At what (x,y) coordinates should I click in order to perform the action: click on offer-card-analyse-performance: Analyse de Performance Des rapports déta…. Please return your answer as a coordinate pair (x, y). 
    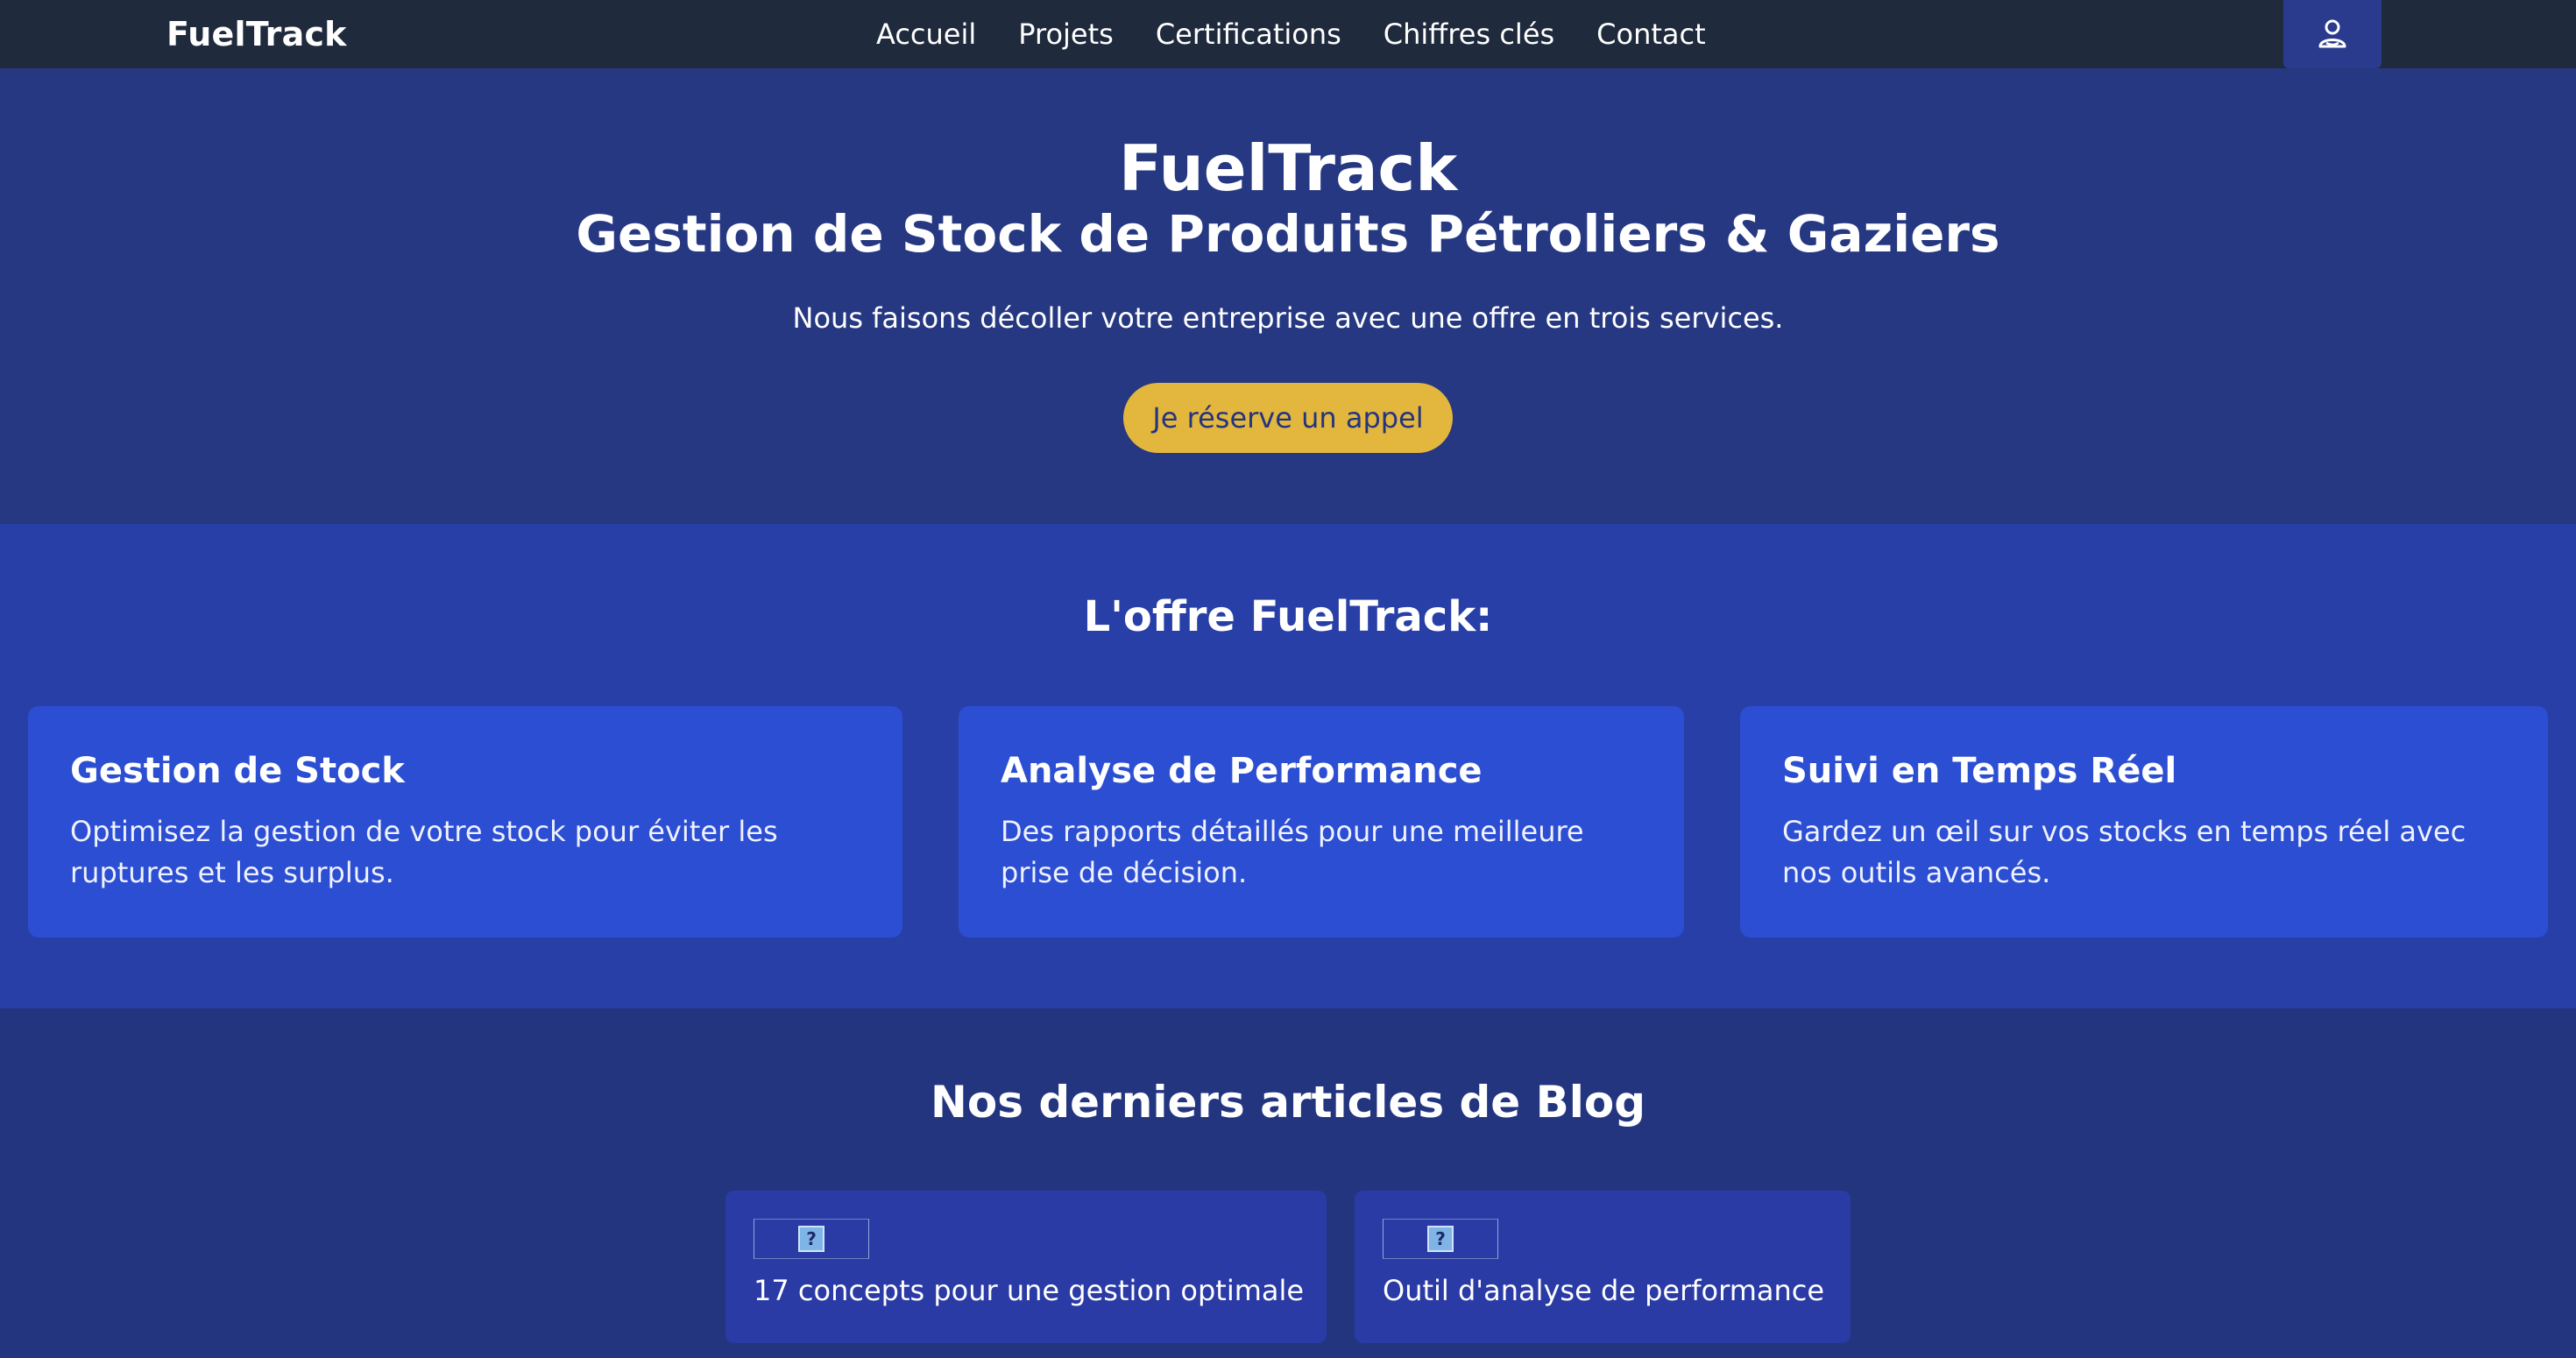
    Looking at the image, I should click on (1321, 821).